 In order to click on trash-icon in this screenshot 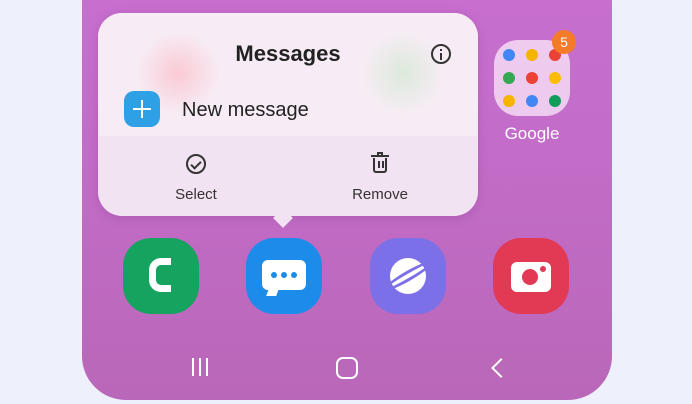, I will do `click(380, 163)`.